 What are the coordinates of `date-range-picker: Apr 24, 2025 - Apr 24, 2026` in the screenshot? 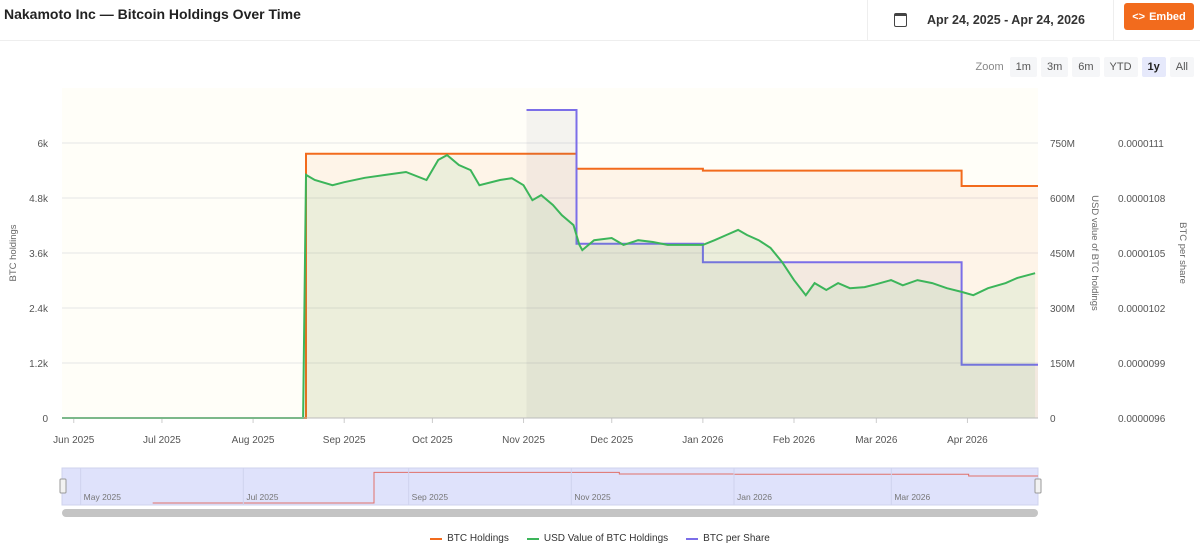 It's located at (990, 20).